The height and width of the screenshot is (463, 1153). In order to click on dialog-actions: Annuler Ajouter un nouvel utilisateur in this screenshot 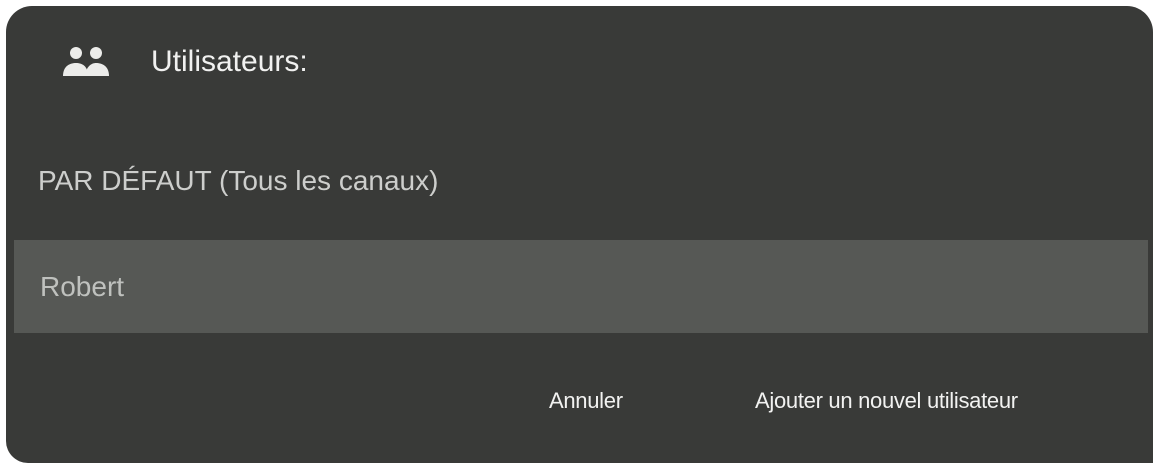, I will do `click(579, 401)`.